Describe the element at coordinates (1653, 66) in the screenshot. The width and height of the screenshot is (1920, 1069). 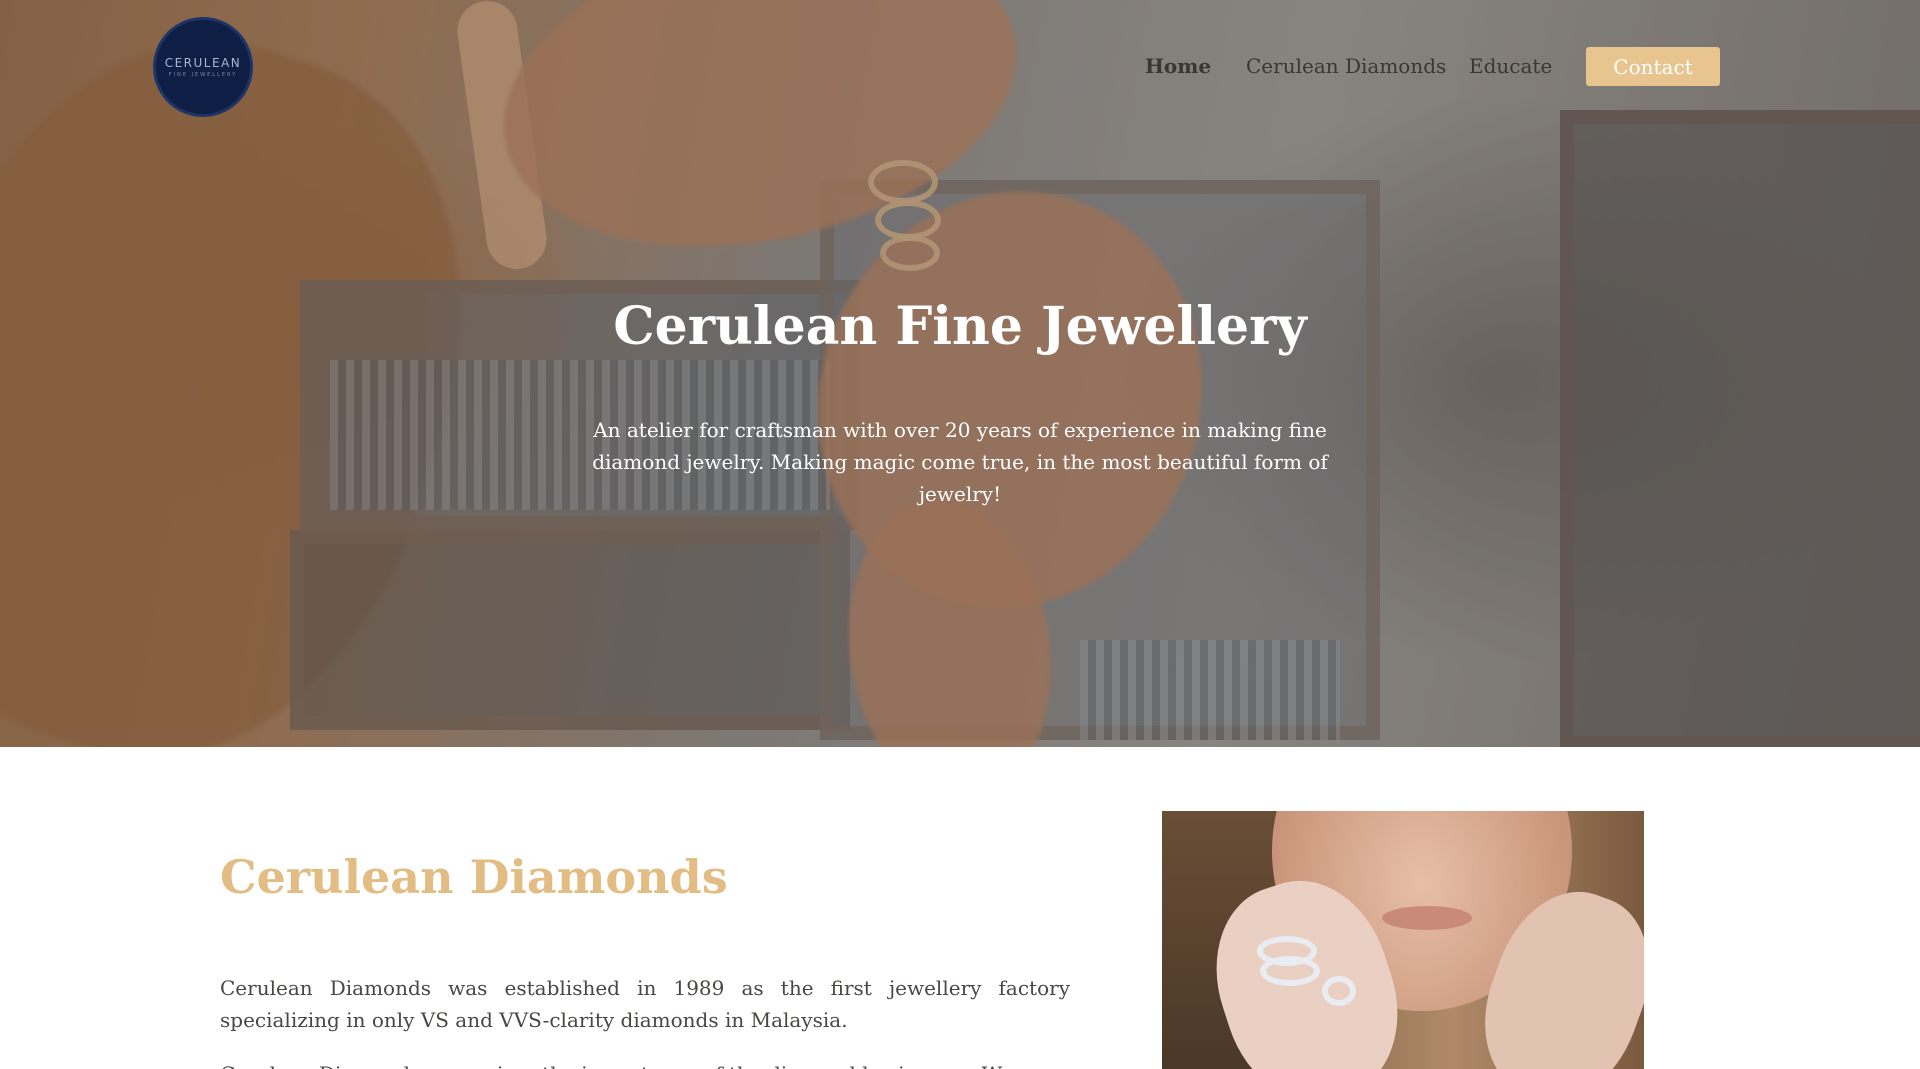
I see `contact-button: Contact` at that location.